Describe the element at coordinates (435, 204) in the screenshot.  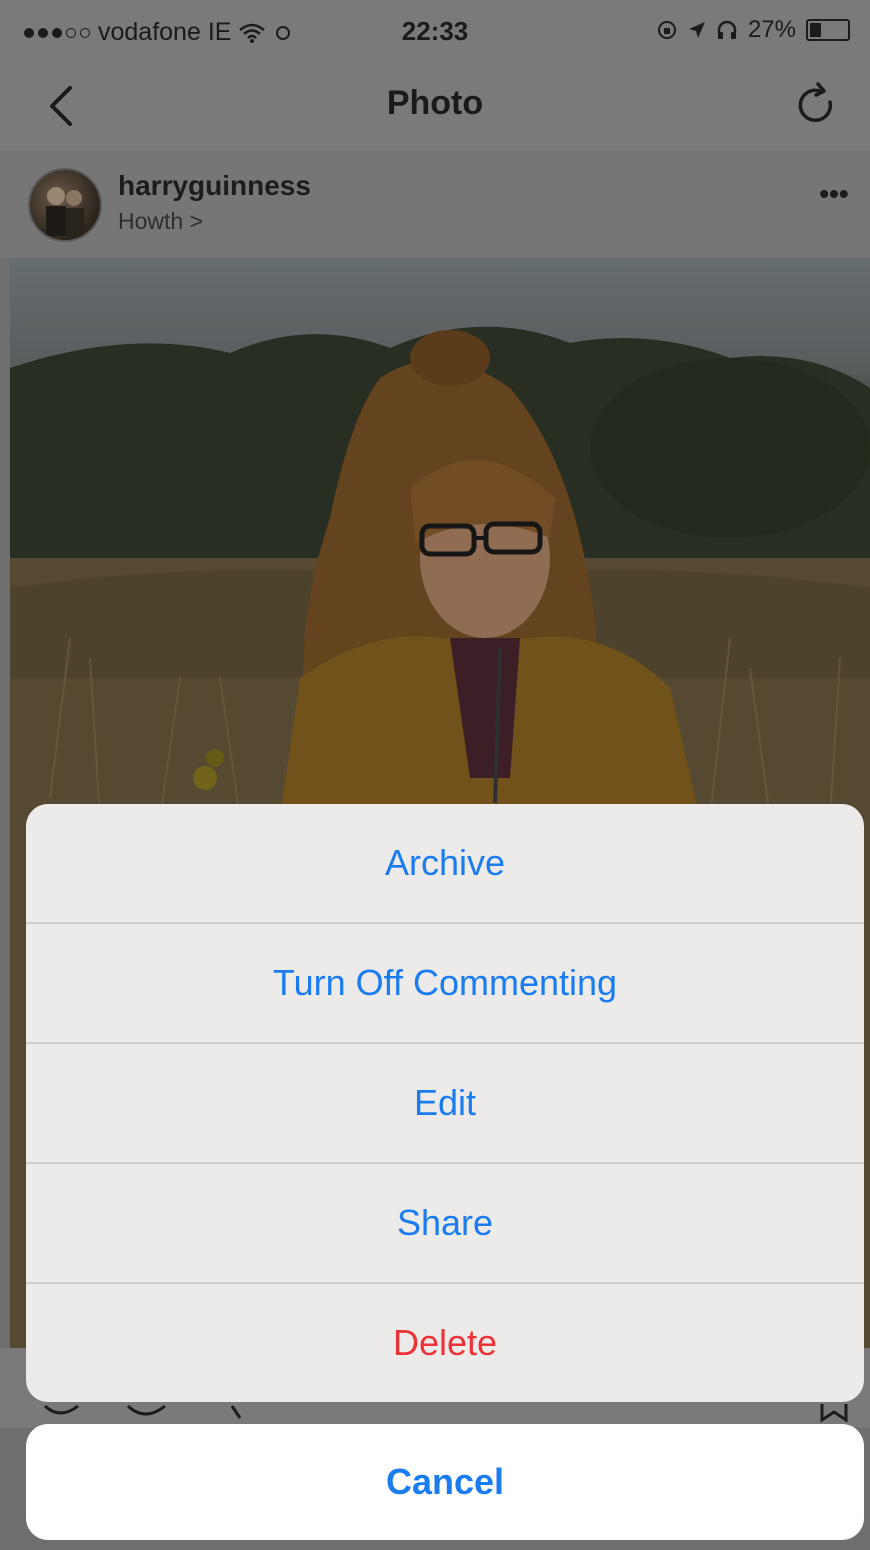
I see `post-header: harryguinness Howth > •••` at that location.